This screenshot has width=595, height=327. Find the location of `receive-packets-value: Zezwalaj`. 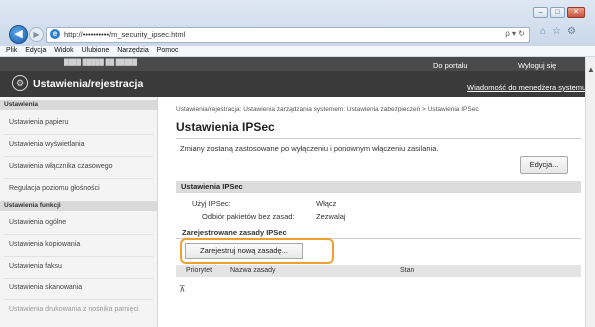

receive-packets-value: Zezwalaj is located at coordinates (331, 216).